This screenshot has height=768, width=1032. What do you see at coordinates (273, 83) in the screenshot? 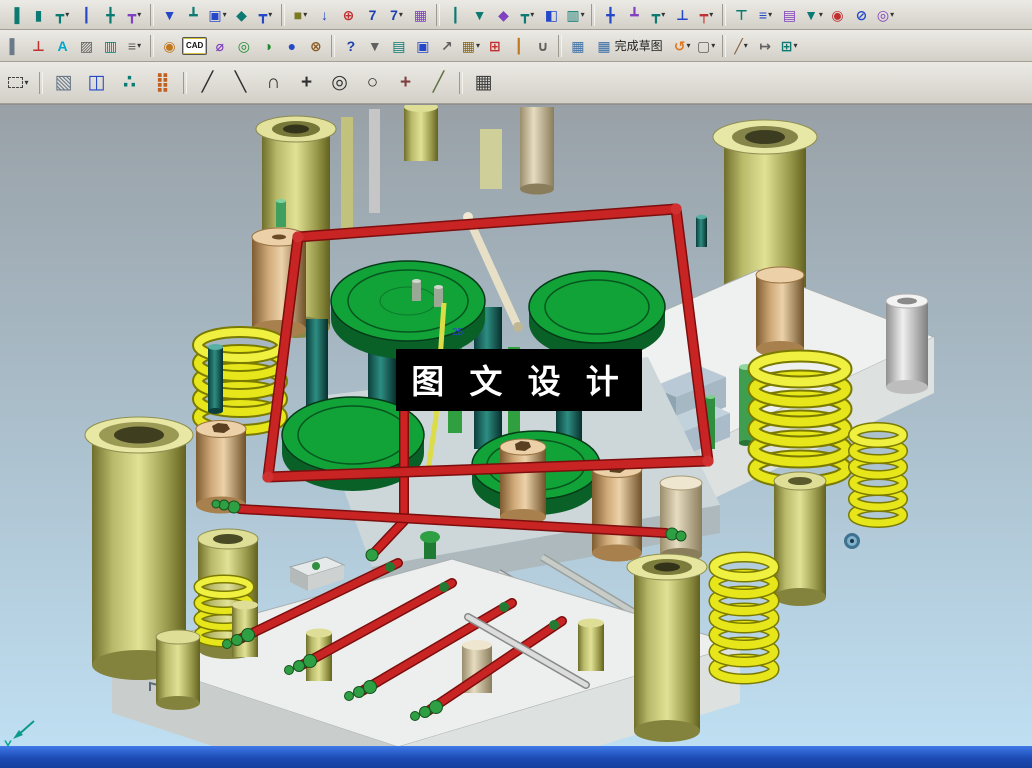
I see `arc-tool-icon: ∩` at bounding box center [273, 83].